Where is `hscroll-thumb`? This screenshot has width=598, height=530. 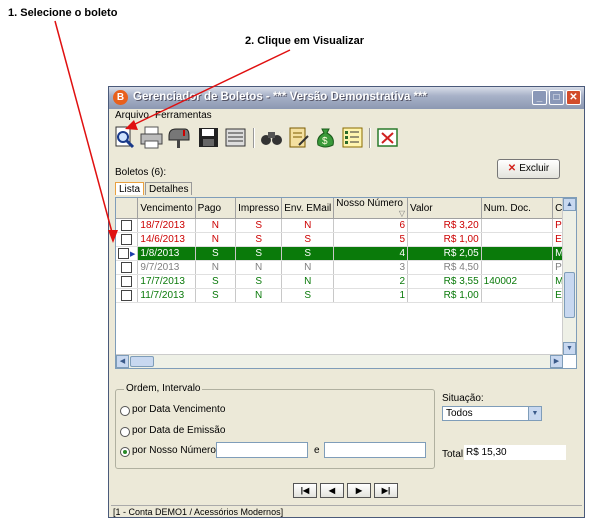 hscroll-thumb is located at coordinates (142, 361).